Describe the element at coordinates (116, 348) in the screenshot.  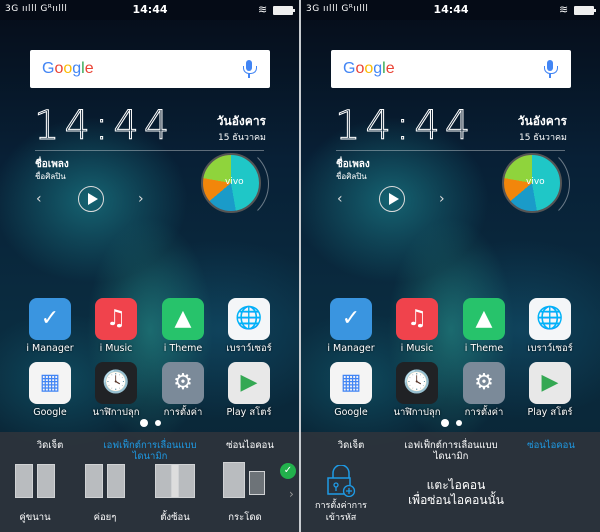
I see `app-label: i Music` at that location.